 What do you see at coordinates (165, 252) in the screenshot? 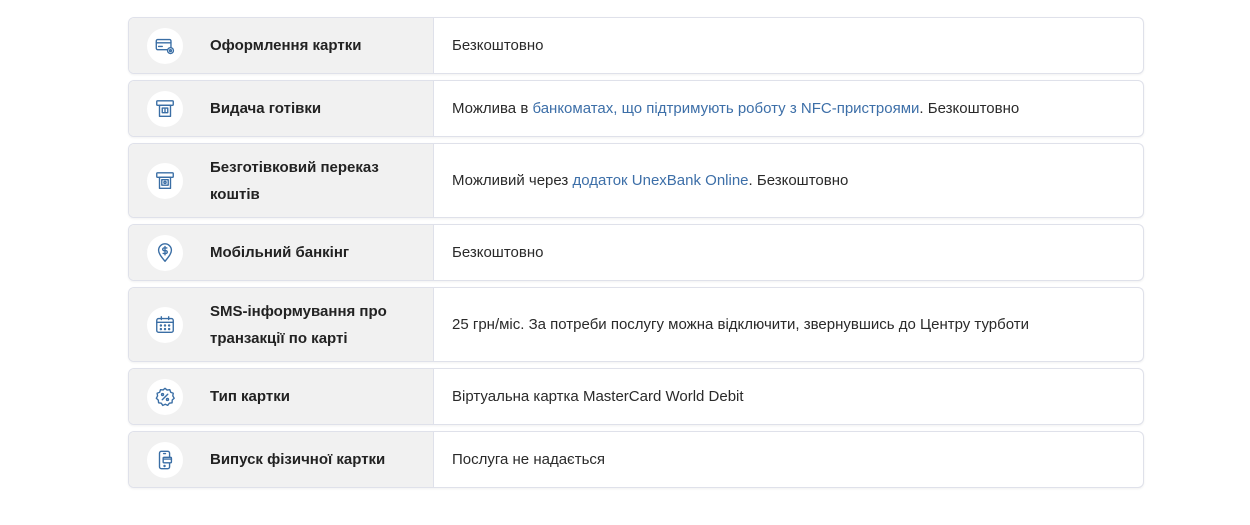
I see `money-location-icon` at bounding box center [165, 252].